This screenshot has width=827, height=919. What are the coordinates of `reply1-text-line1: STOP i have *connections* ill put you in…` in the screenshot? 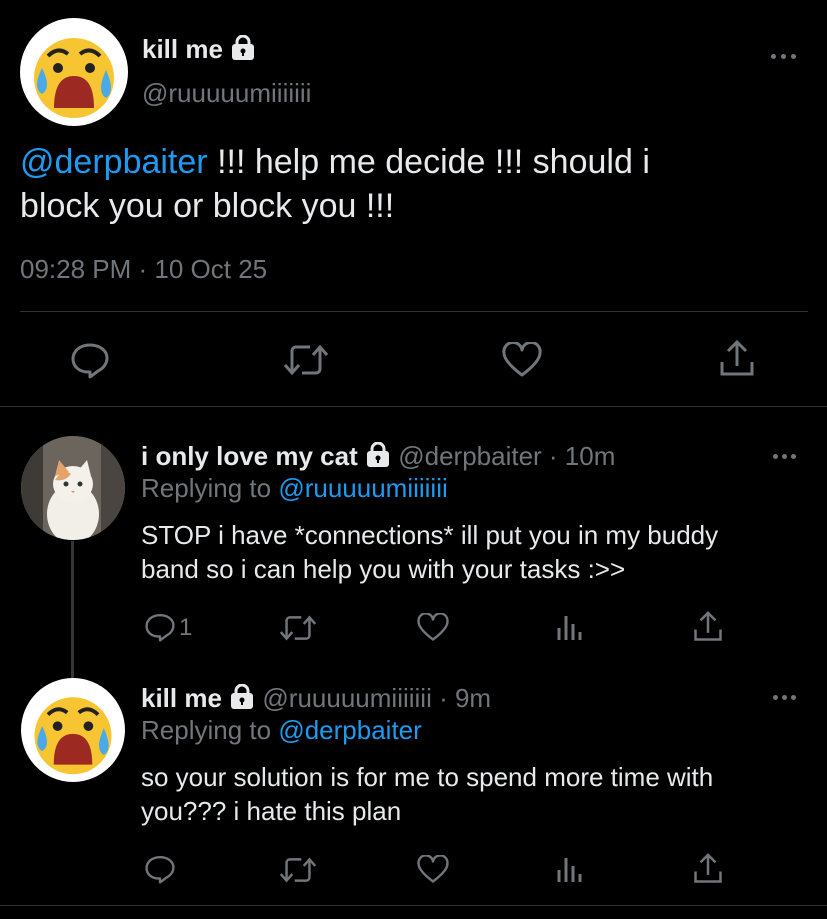 It's located at (430, 535).